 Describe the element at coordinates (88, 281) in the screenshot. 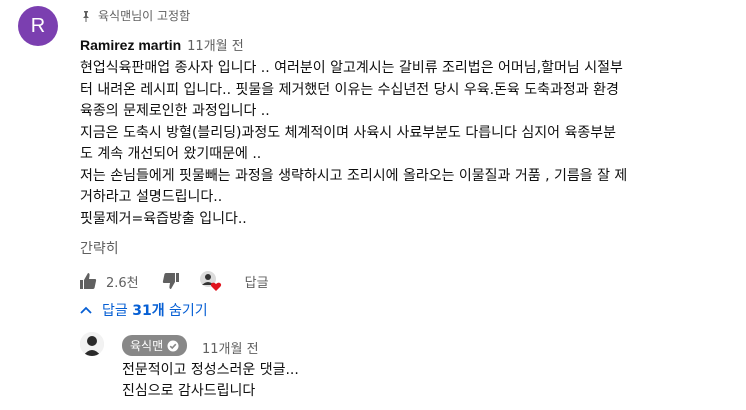

I see `like-icon` at that location.